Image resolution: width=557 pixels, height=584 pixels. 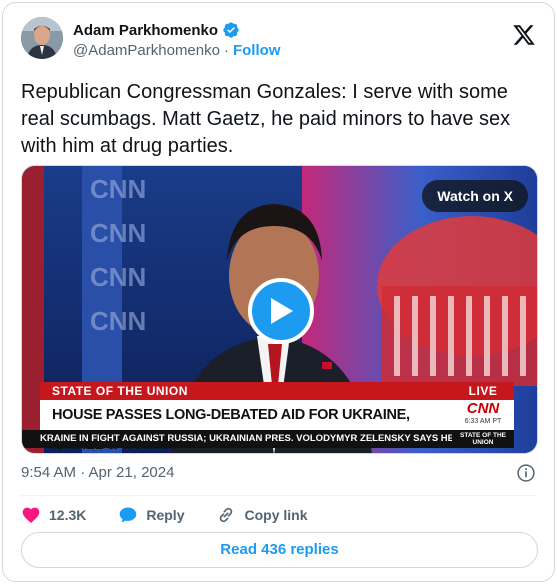 What do you see at coordinates (276, 515) in the screenshot?
I see `copy-link-label: Copy link` at bounding box center [276, 515].